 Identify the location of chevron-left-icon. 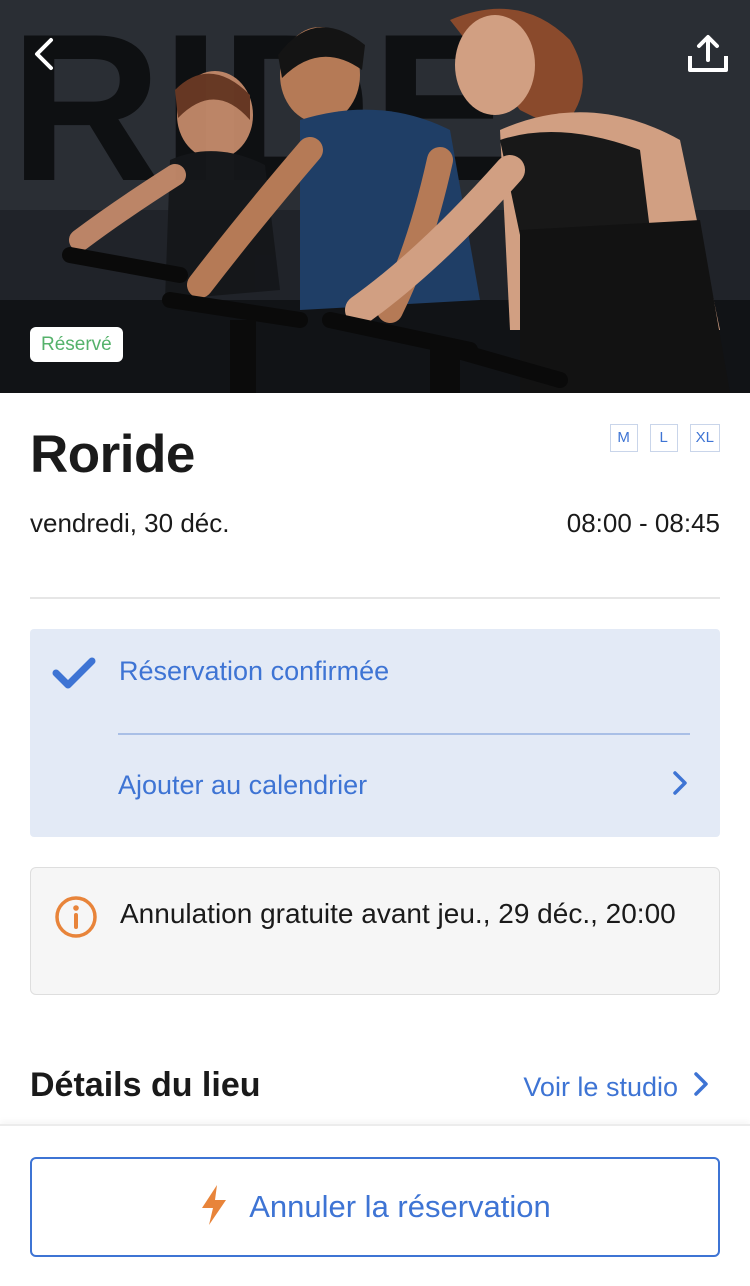
(44, 56).